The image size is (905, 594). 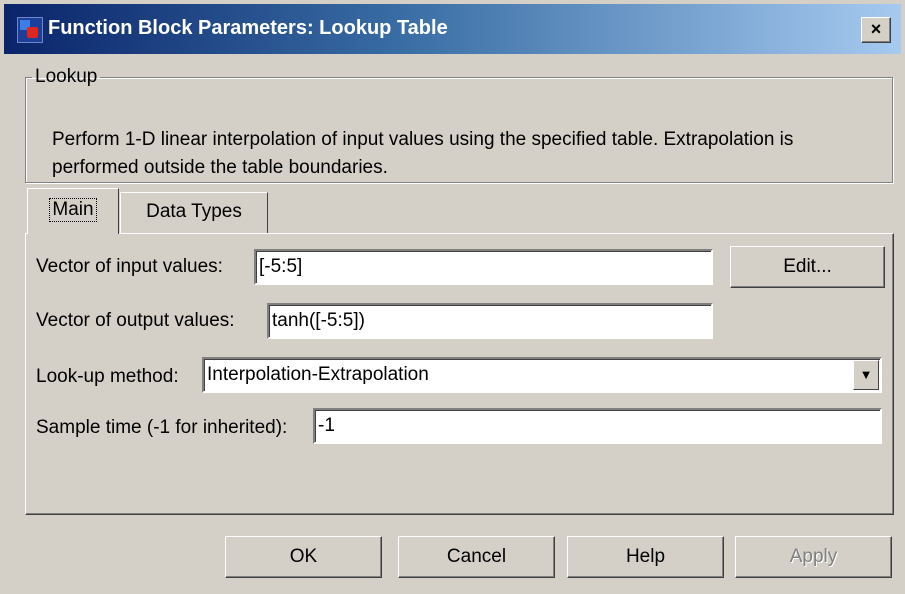 I want to click on close-button: ×, so click(x=876, y=30).